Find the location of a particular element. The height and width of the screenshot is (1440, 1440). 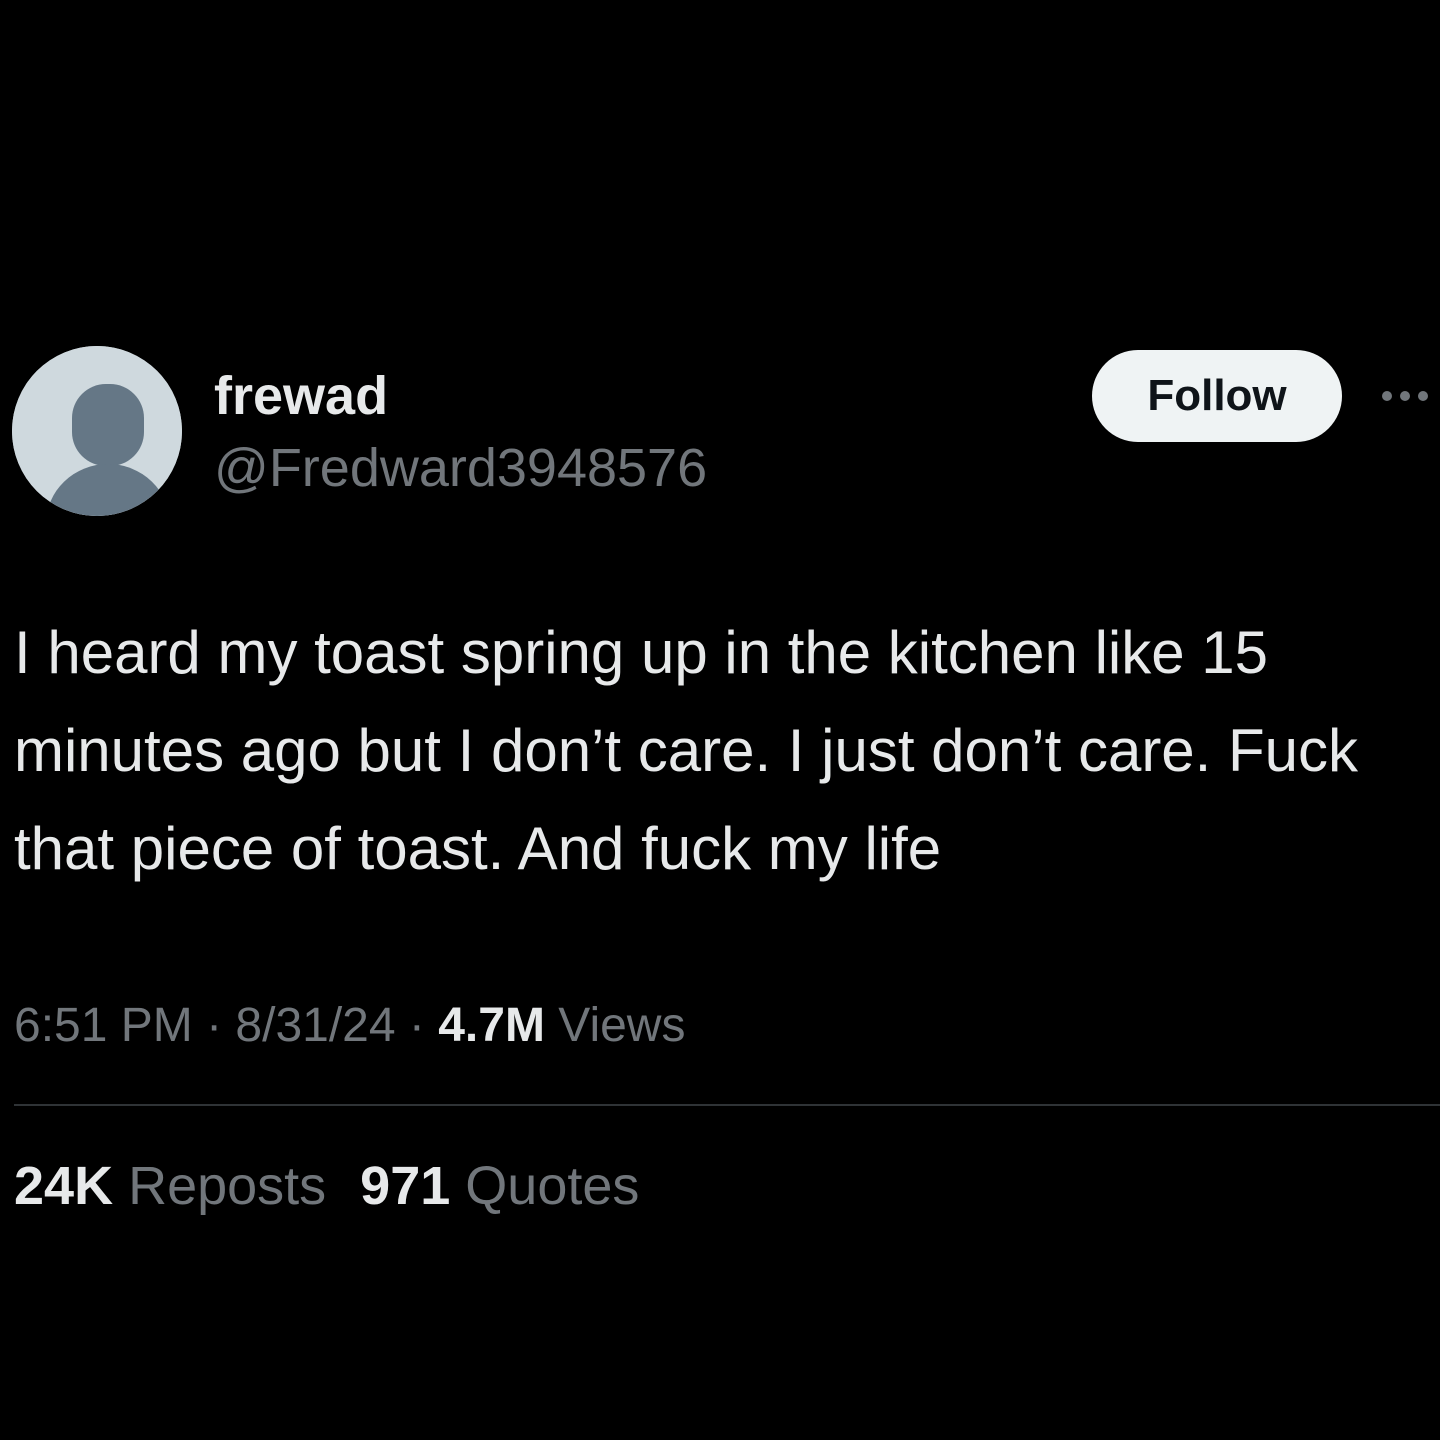

quotes-count: 971 is located at coordinates (405, 1186).